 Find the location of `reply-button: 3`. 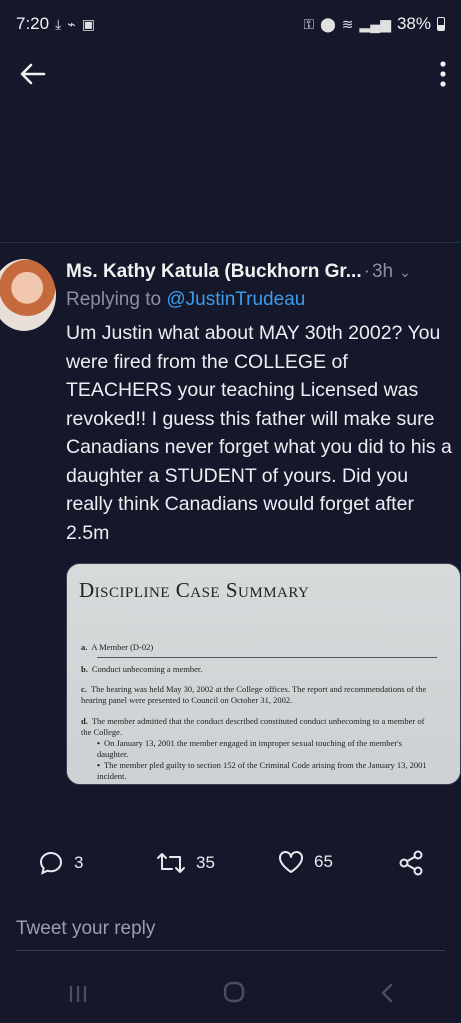

reply-button: 3 is located at coordinates (60, 863).